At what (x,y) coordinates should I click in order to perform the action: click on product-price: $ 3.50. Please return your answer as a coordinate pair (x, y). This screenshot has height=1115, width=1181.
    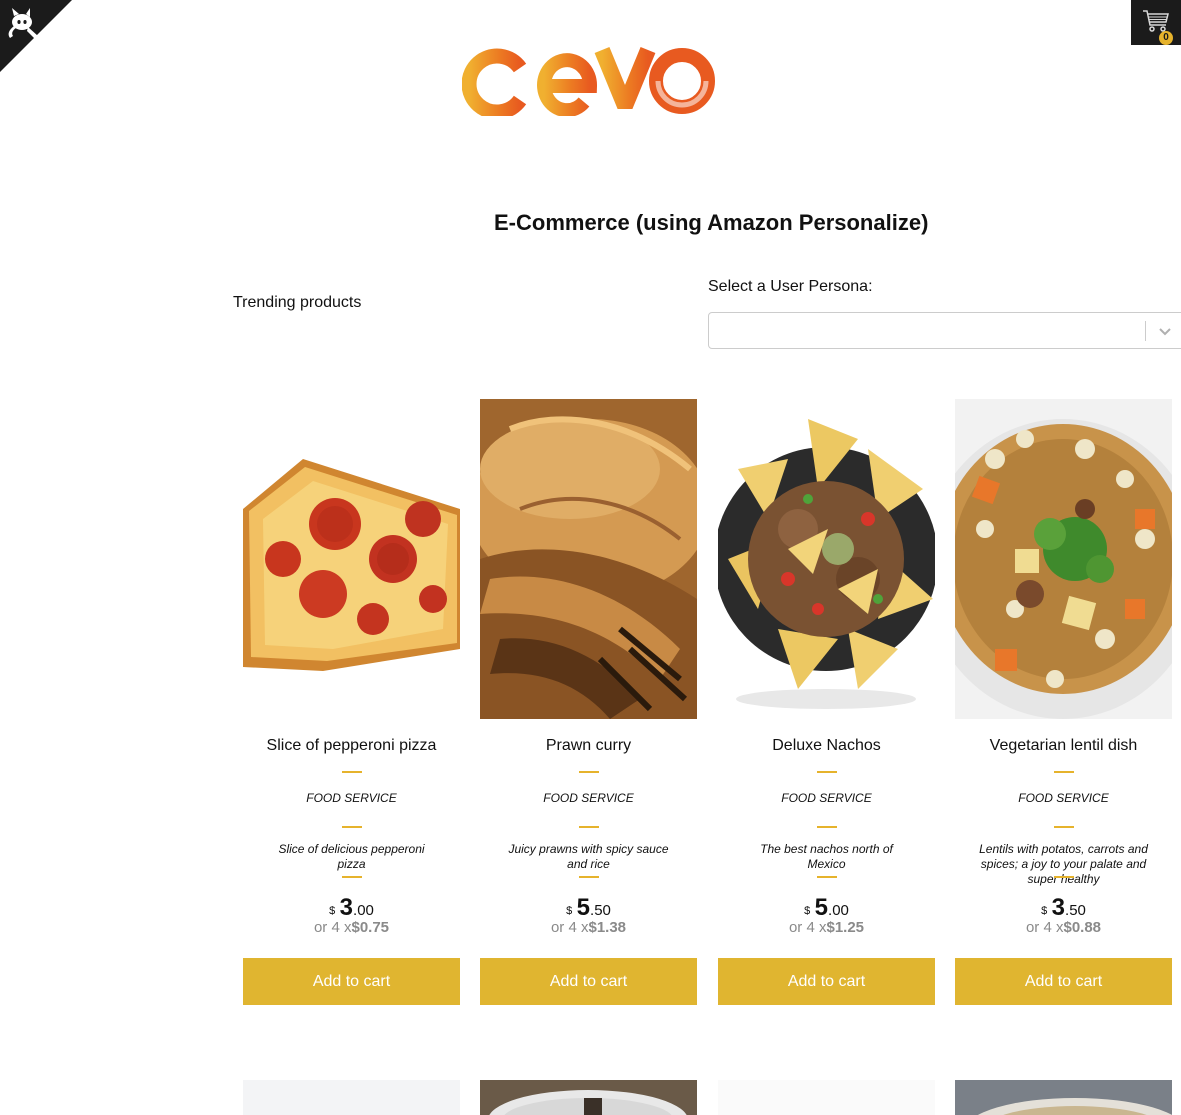
    Looking at the image, I should click on (1063, 907).